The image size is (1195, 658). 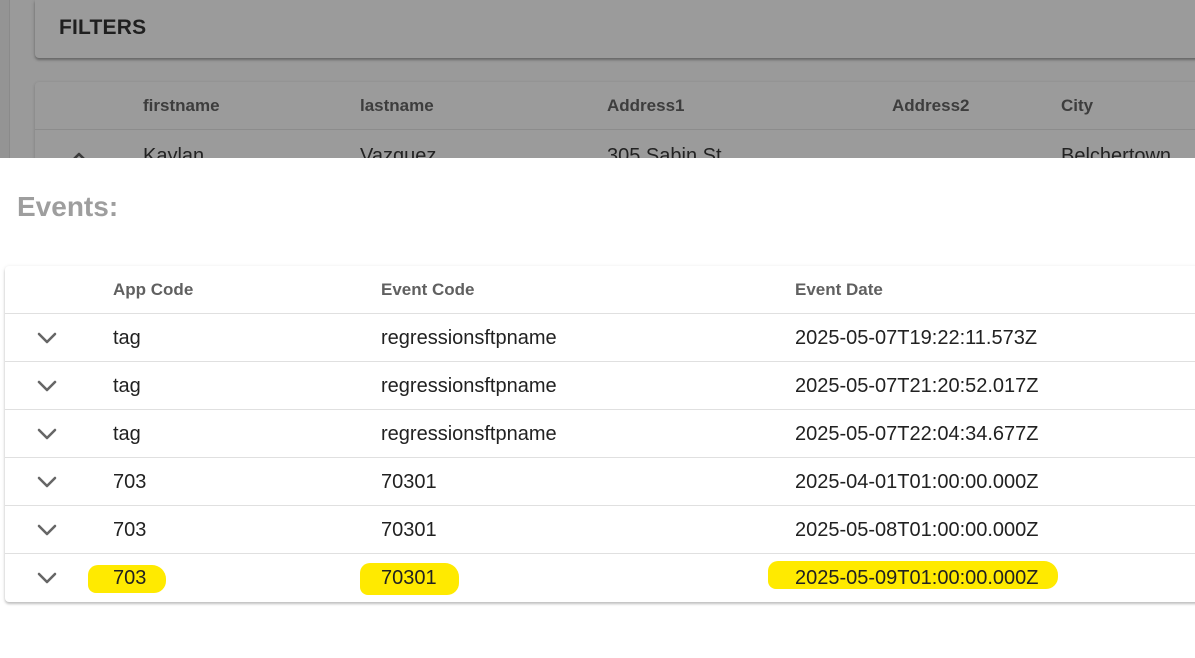 I want to click on events-title: Events:, so click(x=68, y=206).